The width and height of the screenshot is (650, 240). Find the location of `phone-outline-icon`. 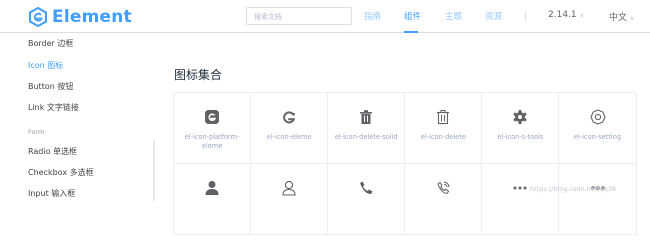

phone-outline-icon is located at coordinates (443, 187).